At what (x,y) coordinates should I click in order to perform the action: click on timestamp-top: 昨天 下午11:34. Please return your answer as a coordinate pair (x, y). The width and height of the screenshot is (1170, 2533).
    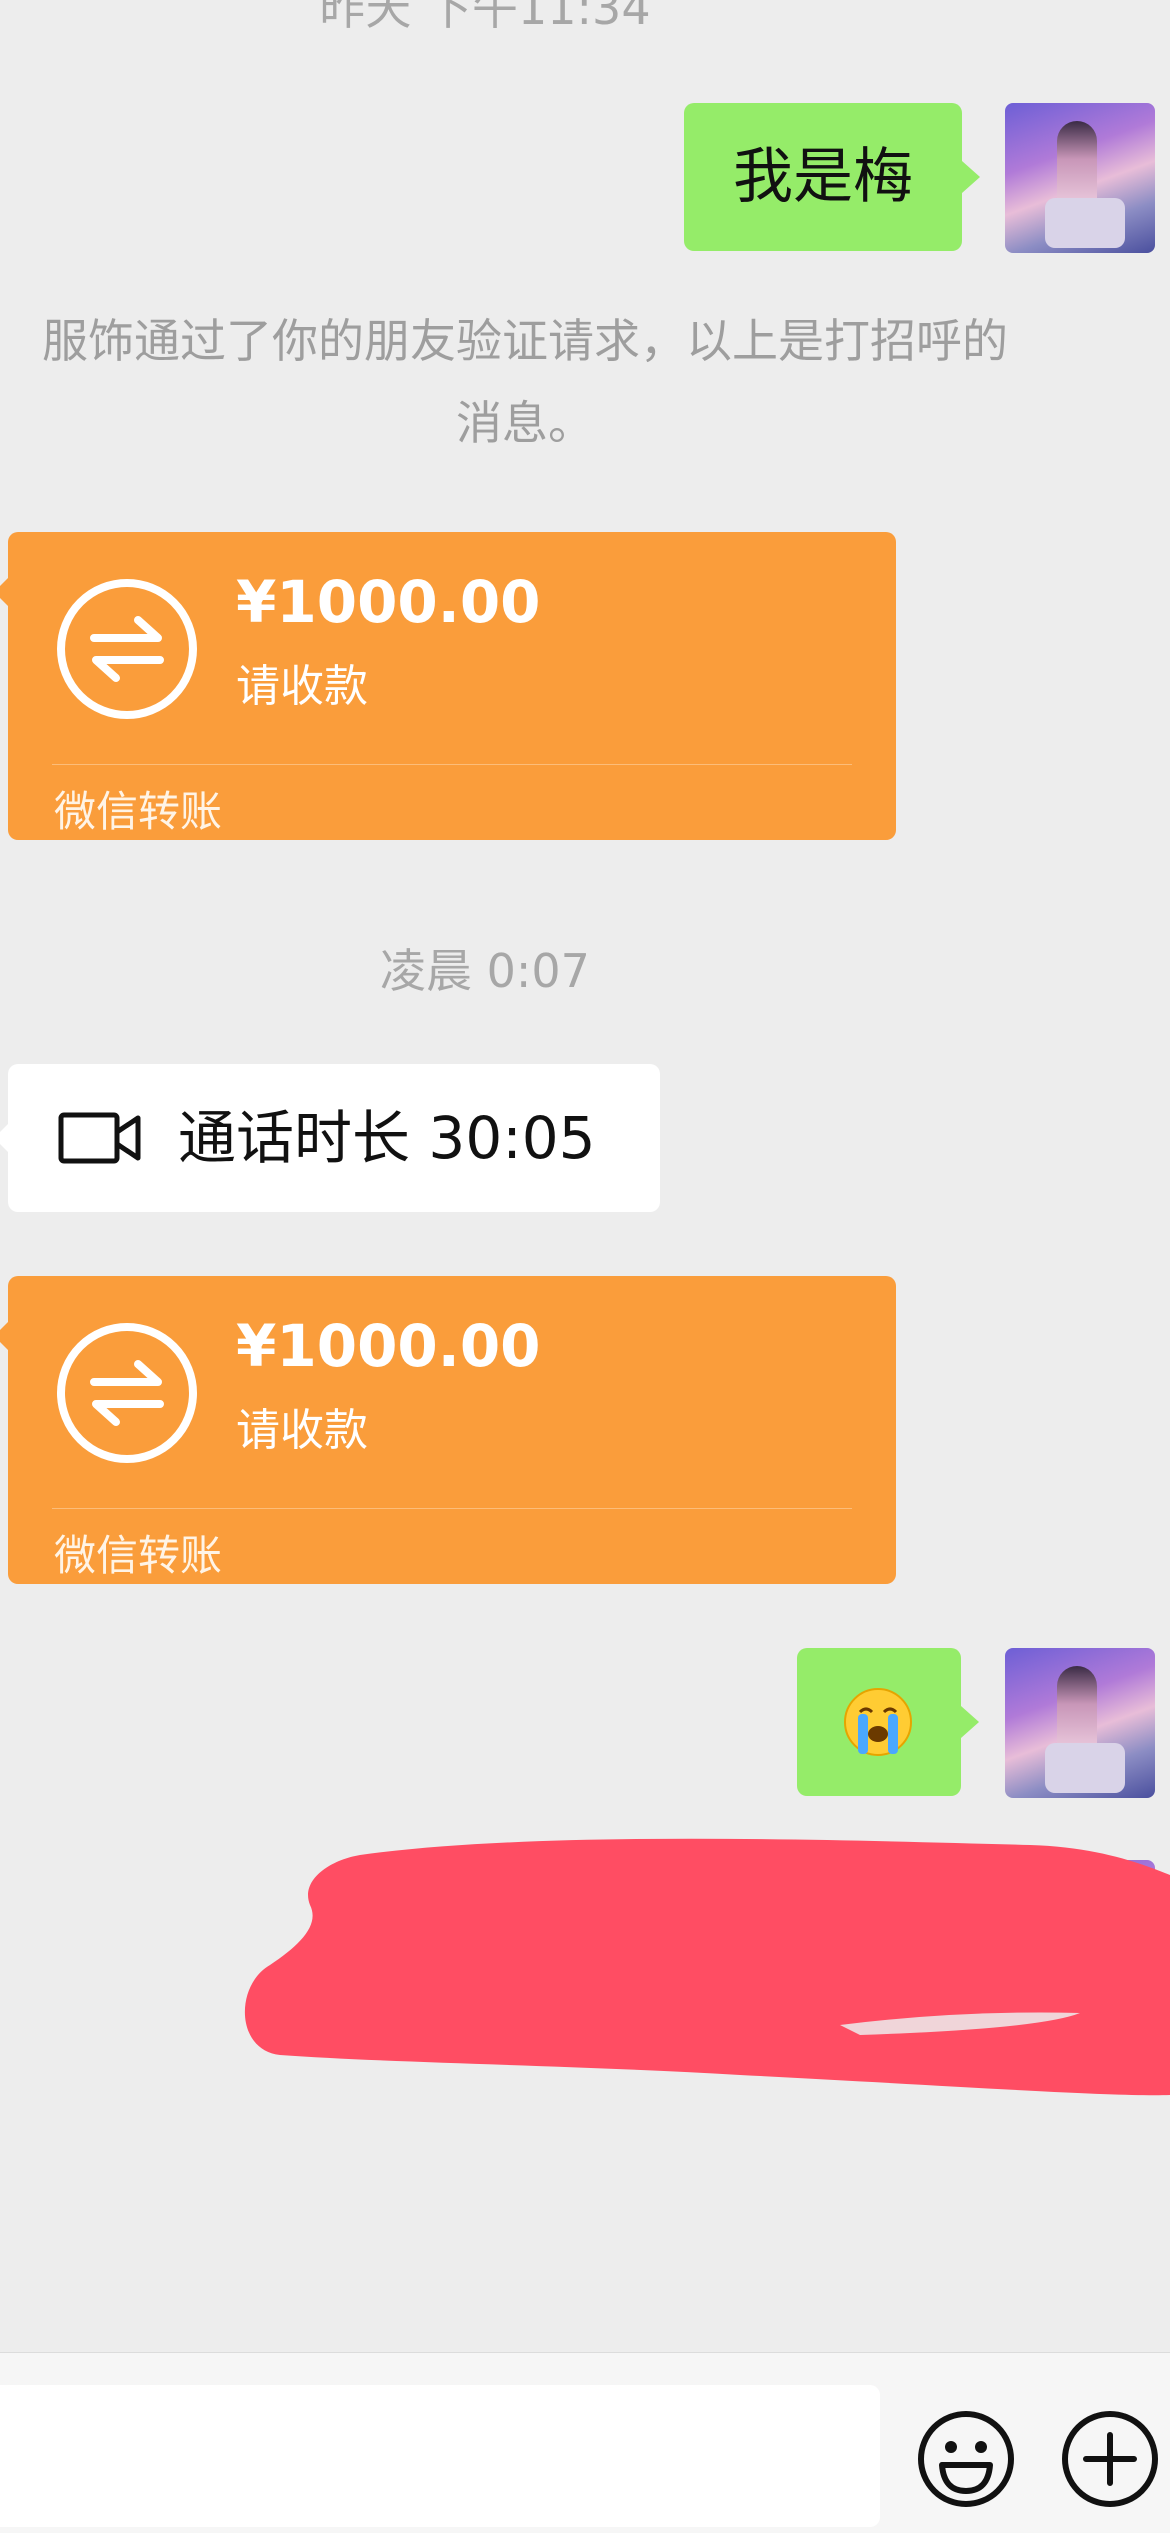
    Looking at the image, I should click on (485, 17).